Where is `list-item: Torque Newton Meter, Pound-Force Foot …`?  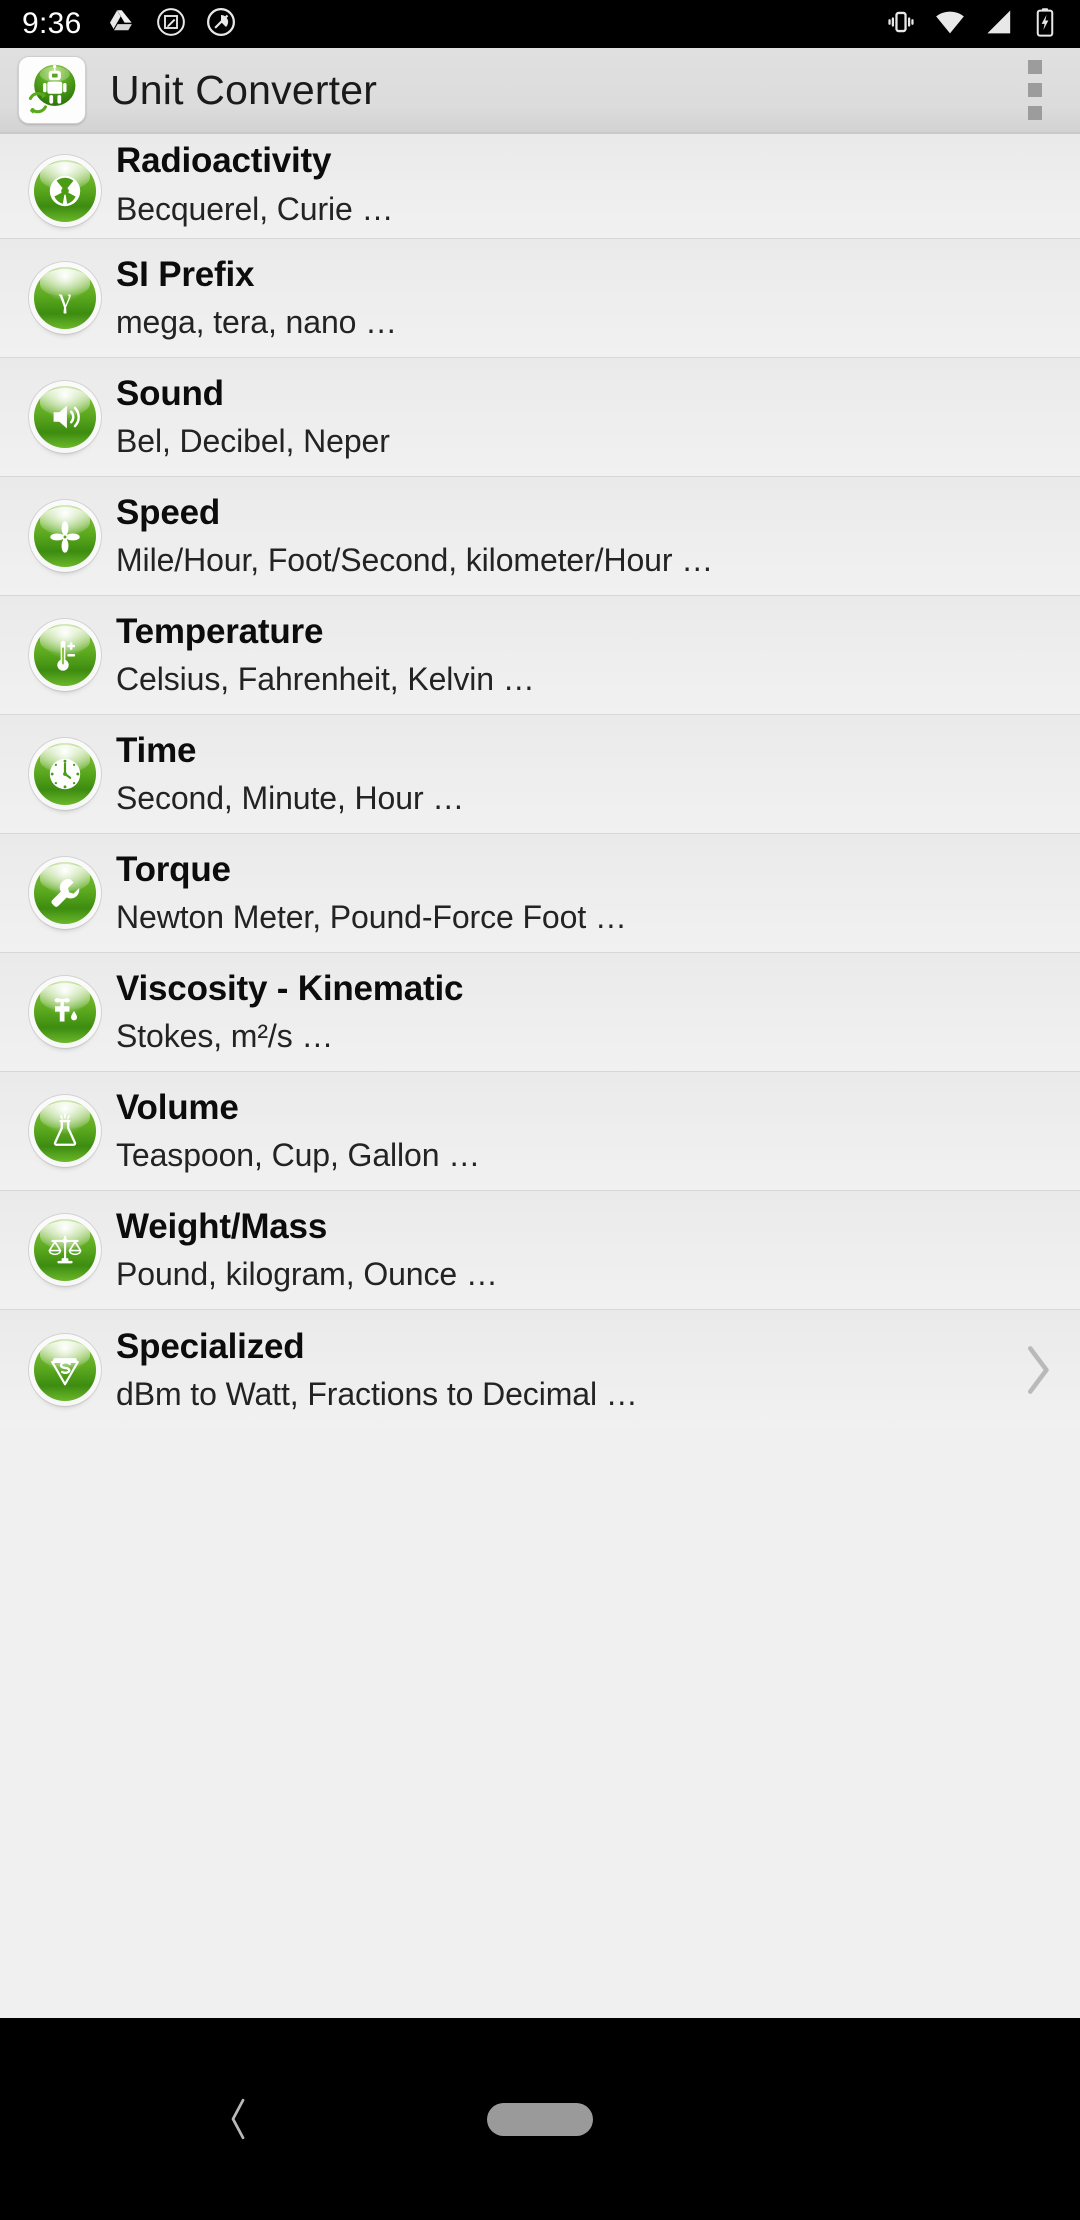
list-item: Torque Newton Meter, Pound-Force Foot … is located at coordinates (540, 893).